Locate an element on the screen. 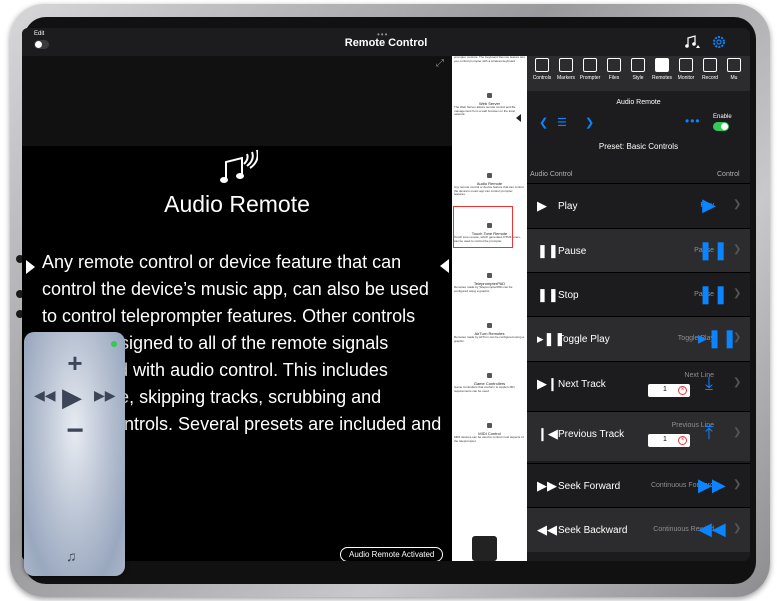 This screenshot has width=777, height=601. files-icon is located at coordinates (614, 65).